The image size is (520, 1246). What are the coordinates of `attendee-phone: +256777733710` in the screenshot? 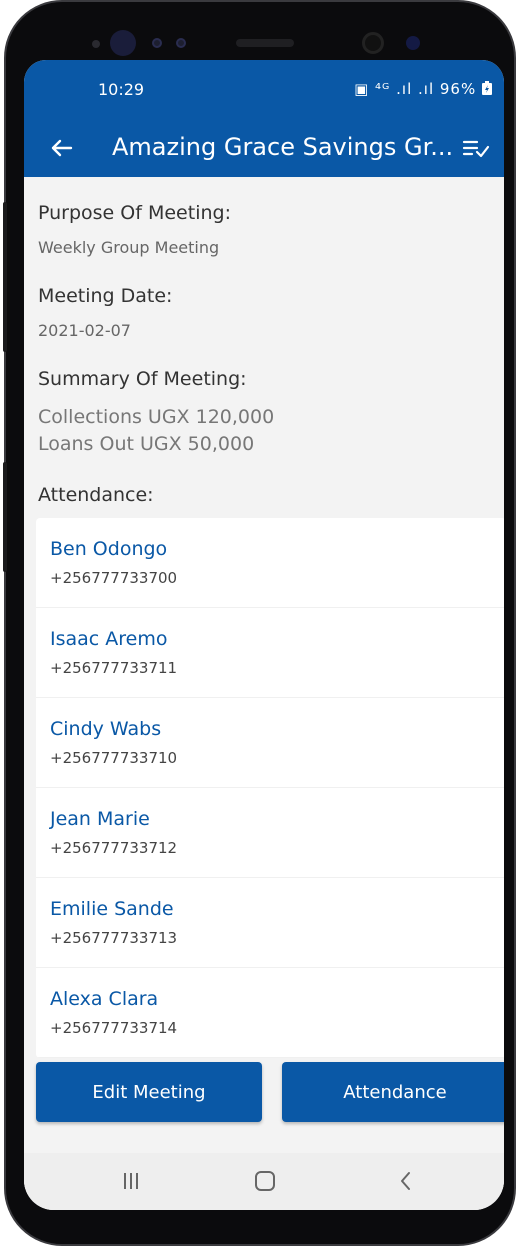 It's located at (114, 758).